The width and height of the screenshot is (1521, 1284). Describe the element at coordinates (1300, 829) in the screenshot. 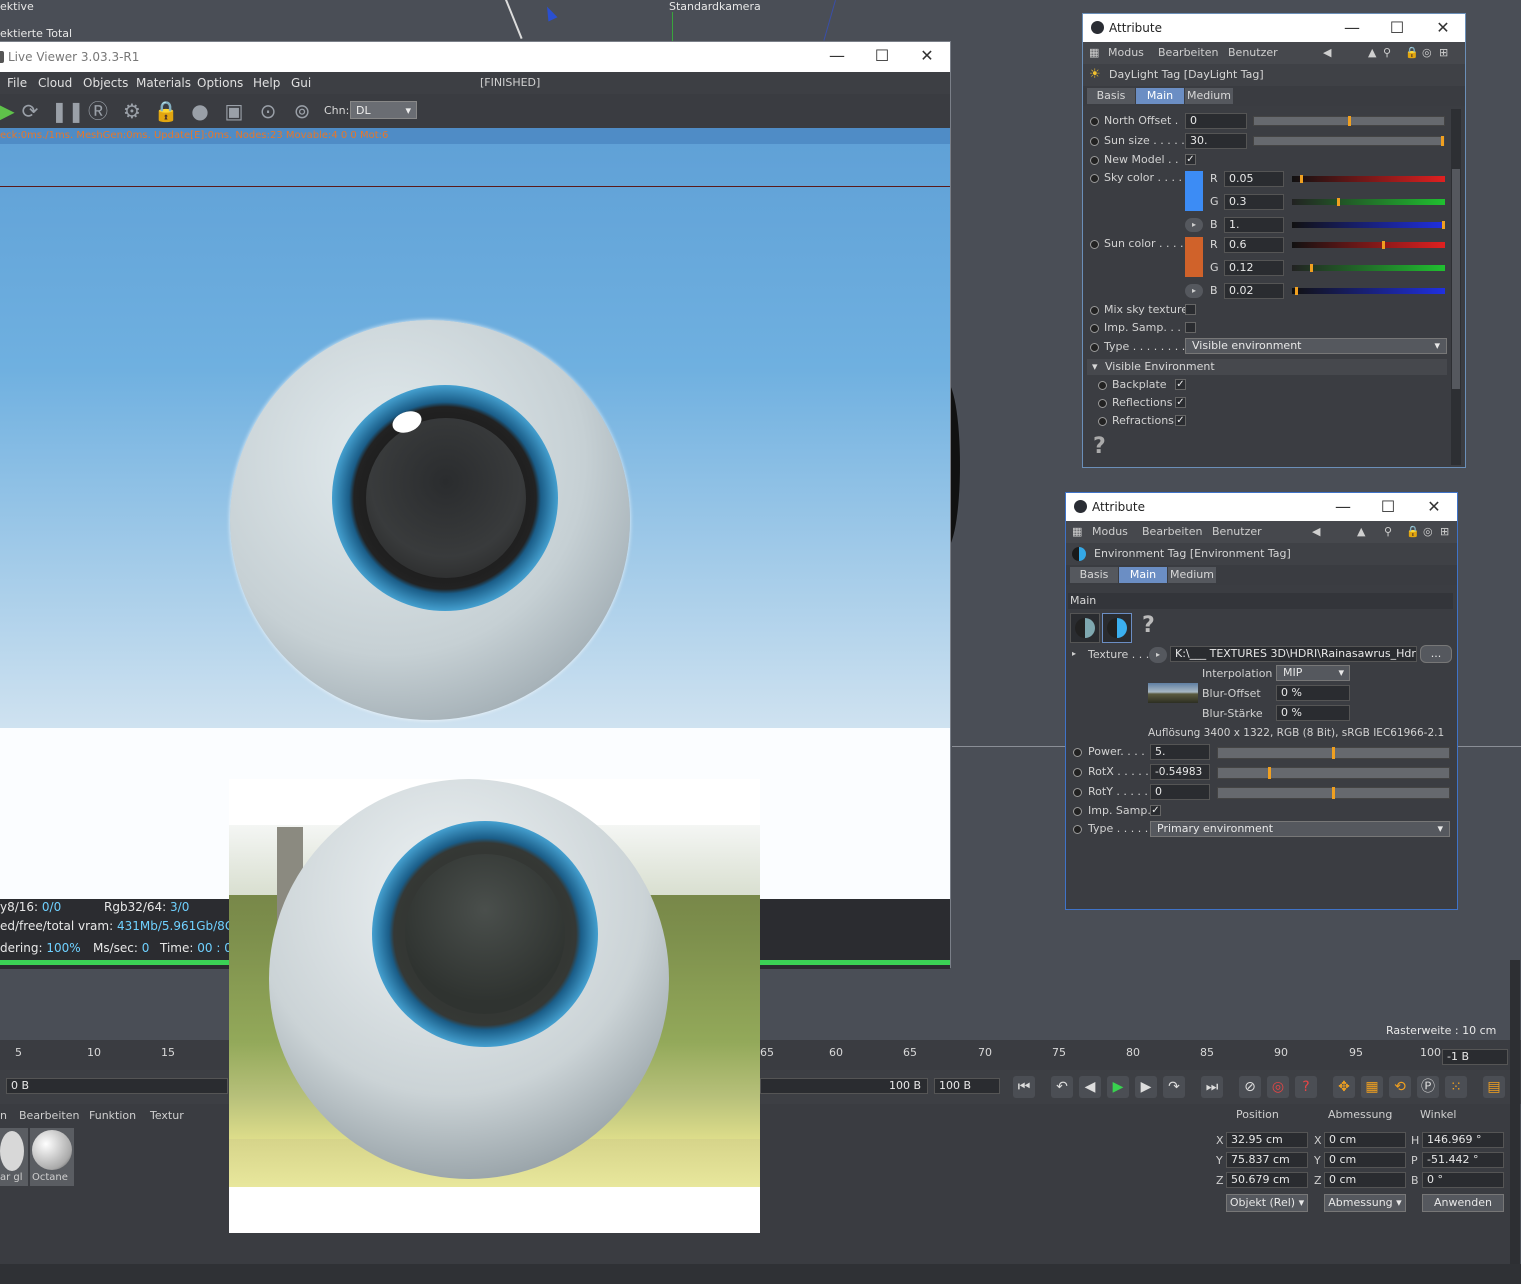

I see `type-dropdown: Primary environment ▾` at that location.